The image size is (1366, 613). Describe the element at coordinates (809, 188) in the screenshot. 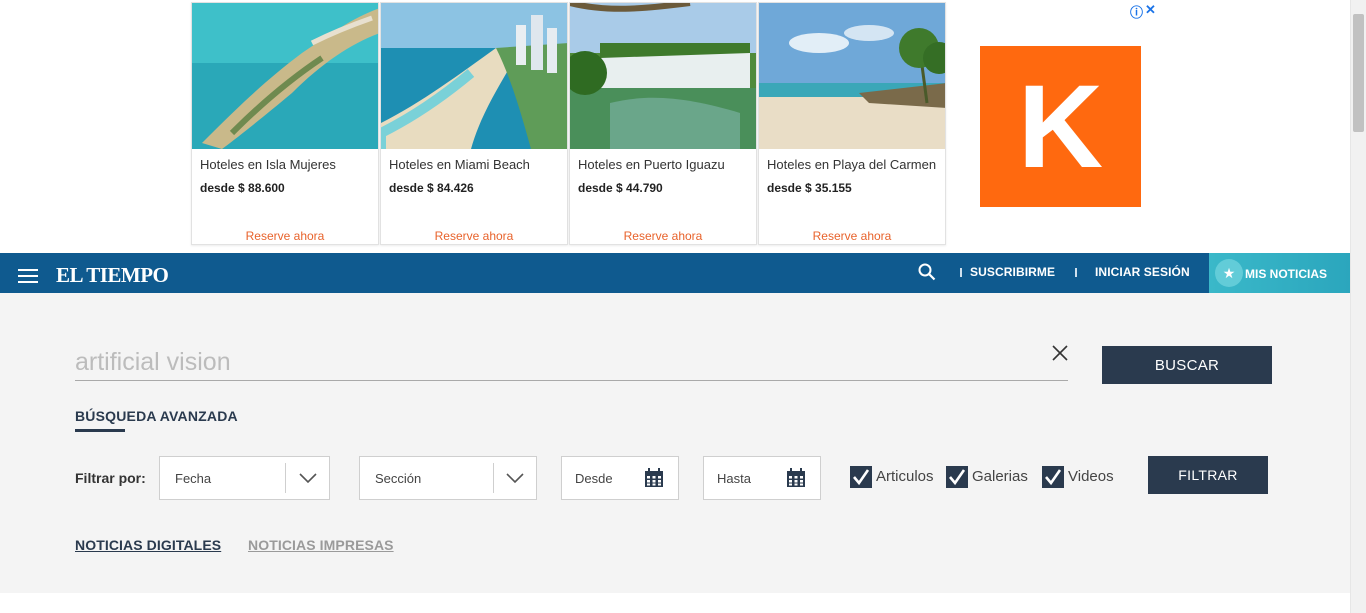

I see `ad-price: desde $ 35.155` at that location.